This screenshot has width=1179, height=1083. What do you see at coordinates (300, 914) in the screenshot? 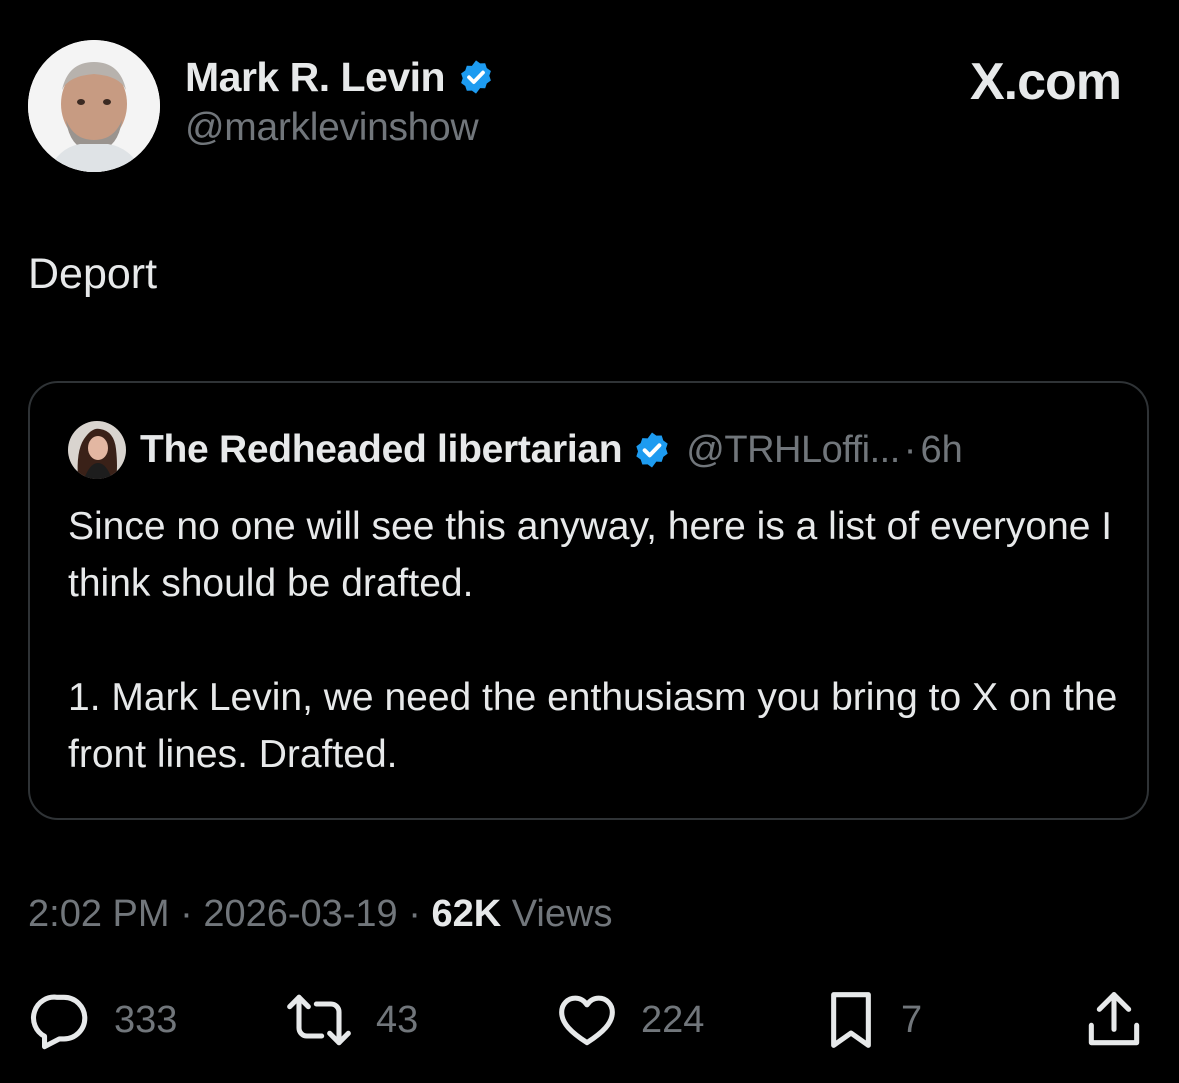
I see `post-date: 2026-03-19` at bounding box center [300, 914].